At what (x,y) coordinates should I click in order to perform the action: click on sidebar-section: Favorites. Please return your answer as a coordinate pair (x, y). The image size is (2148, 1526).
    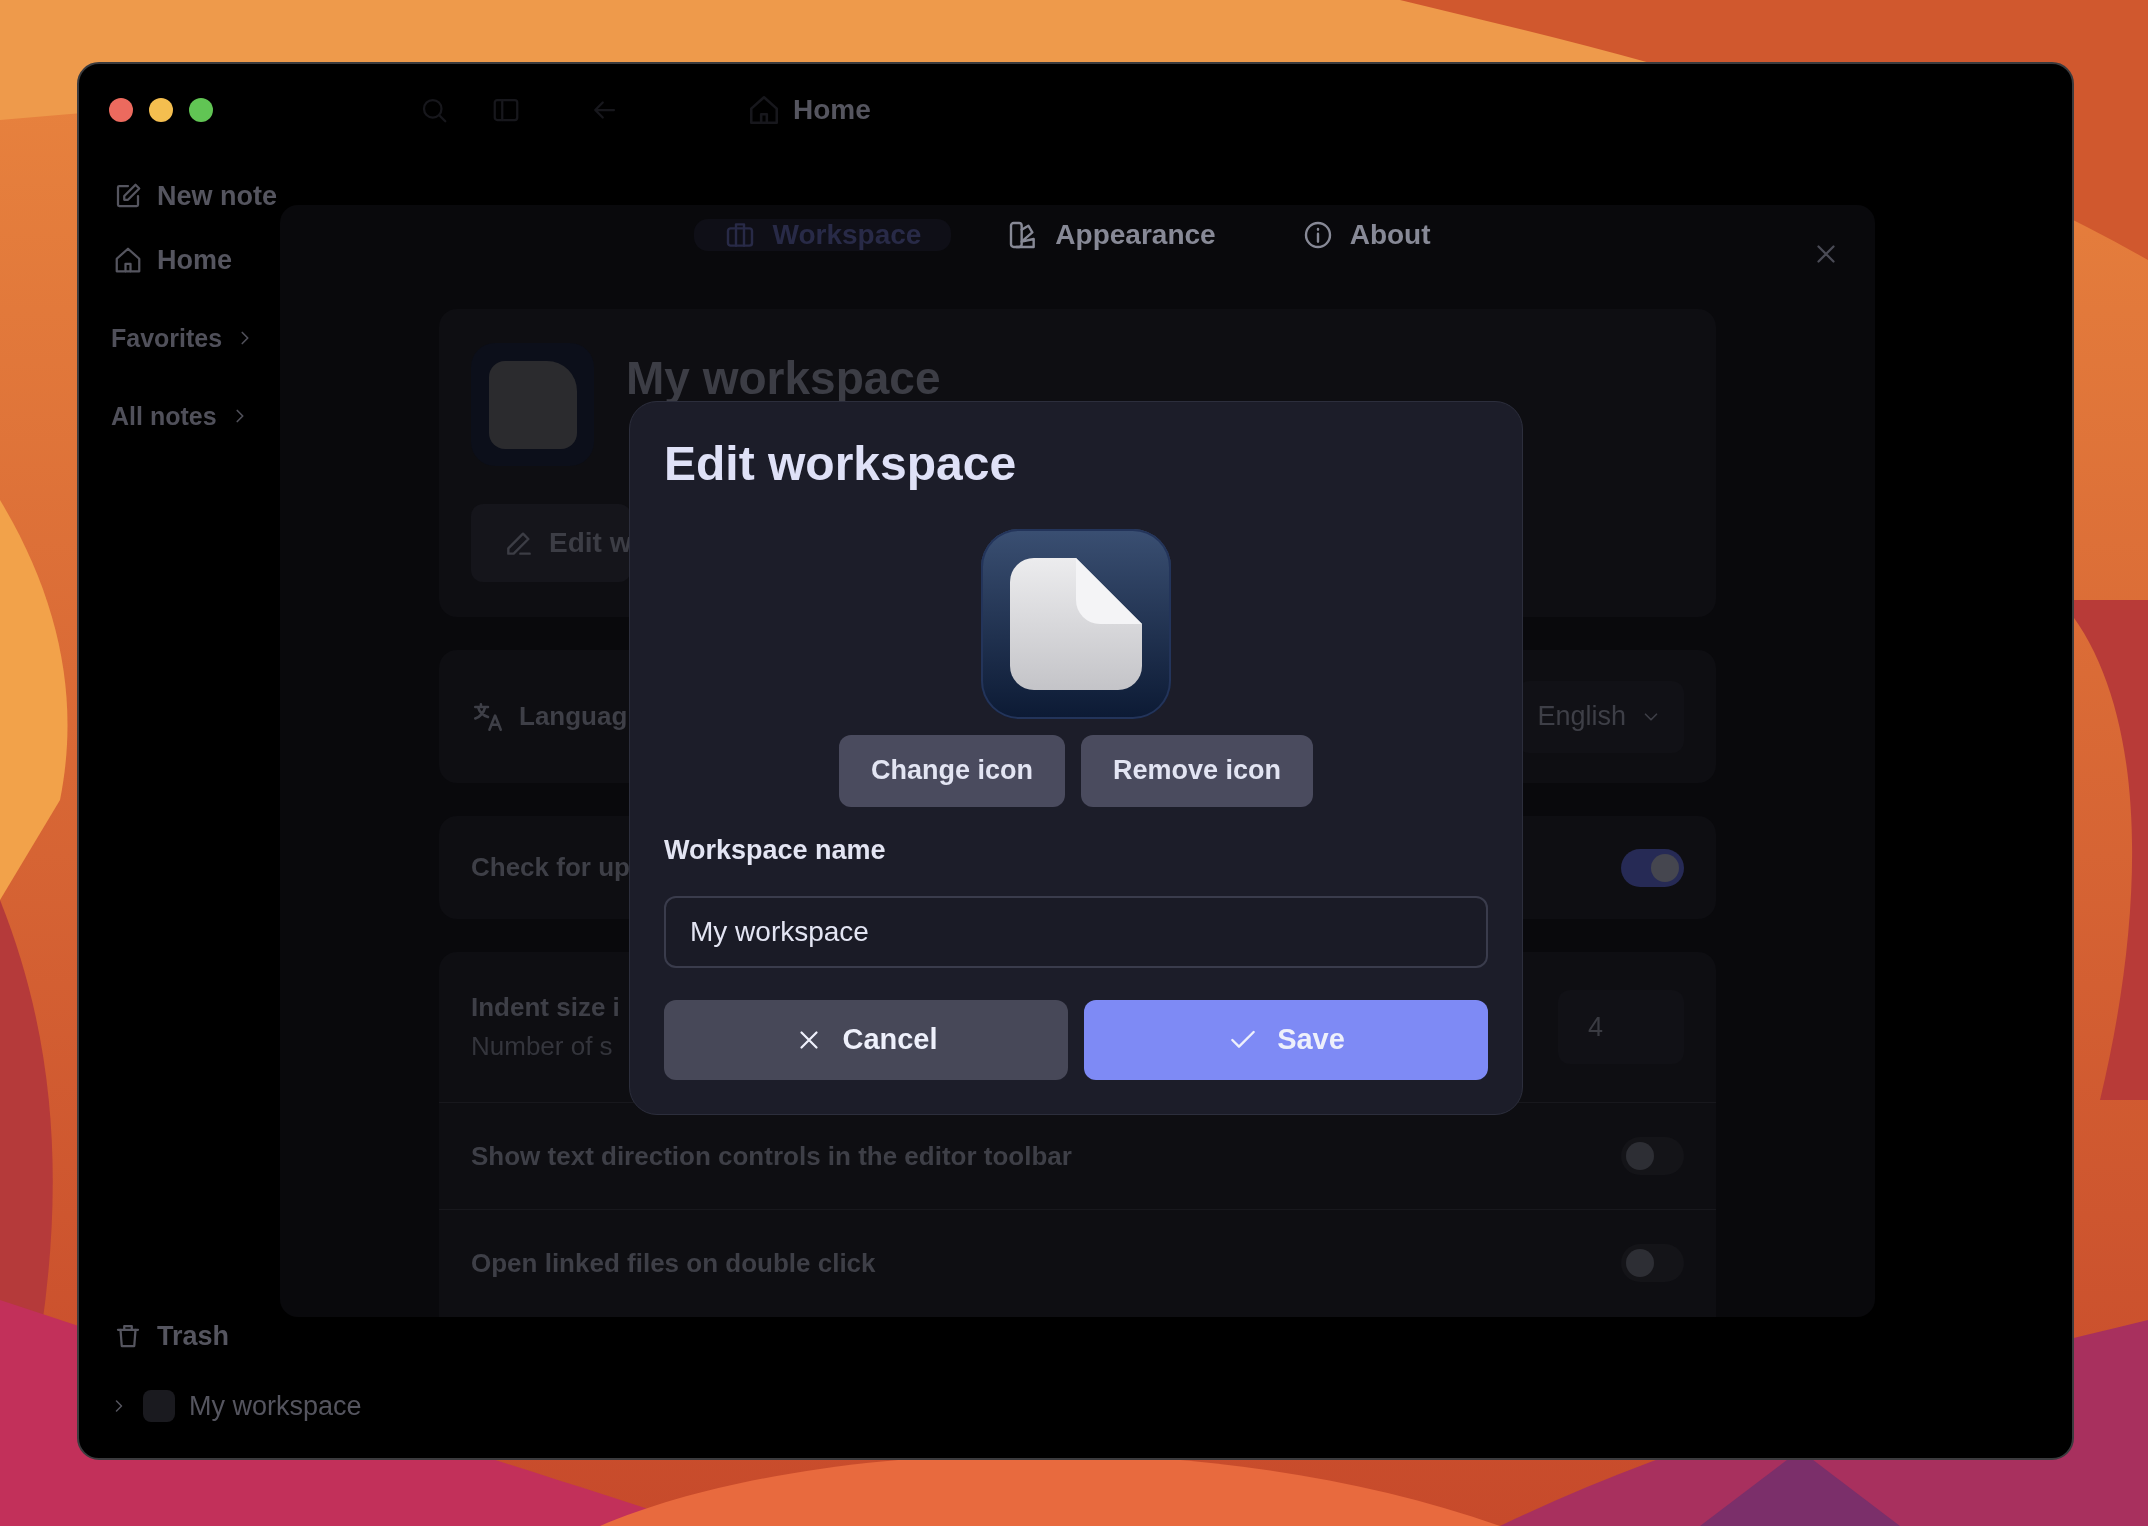
    Looking at the image, I should click on (184, 338).